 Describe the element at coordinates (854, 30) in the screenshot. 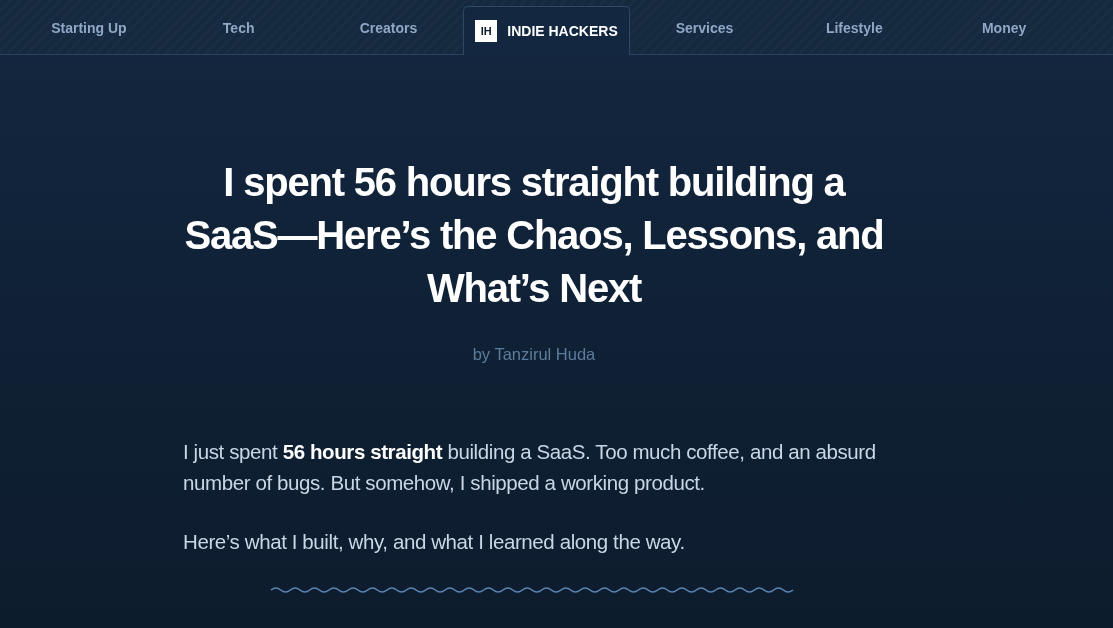

I see `nav-tab: Lifestyle` at that location.